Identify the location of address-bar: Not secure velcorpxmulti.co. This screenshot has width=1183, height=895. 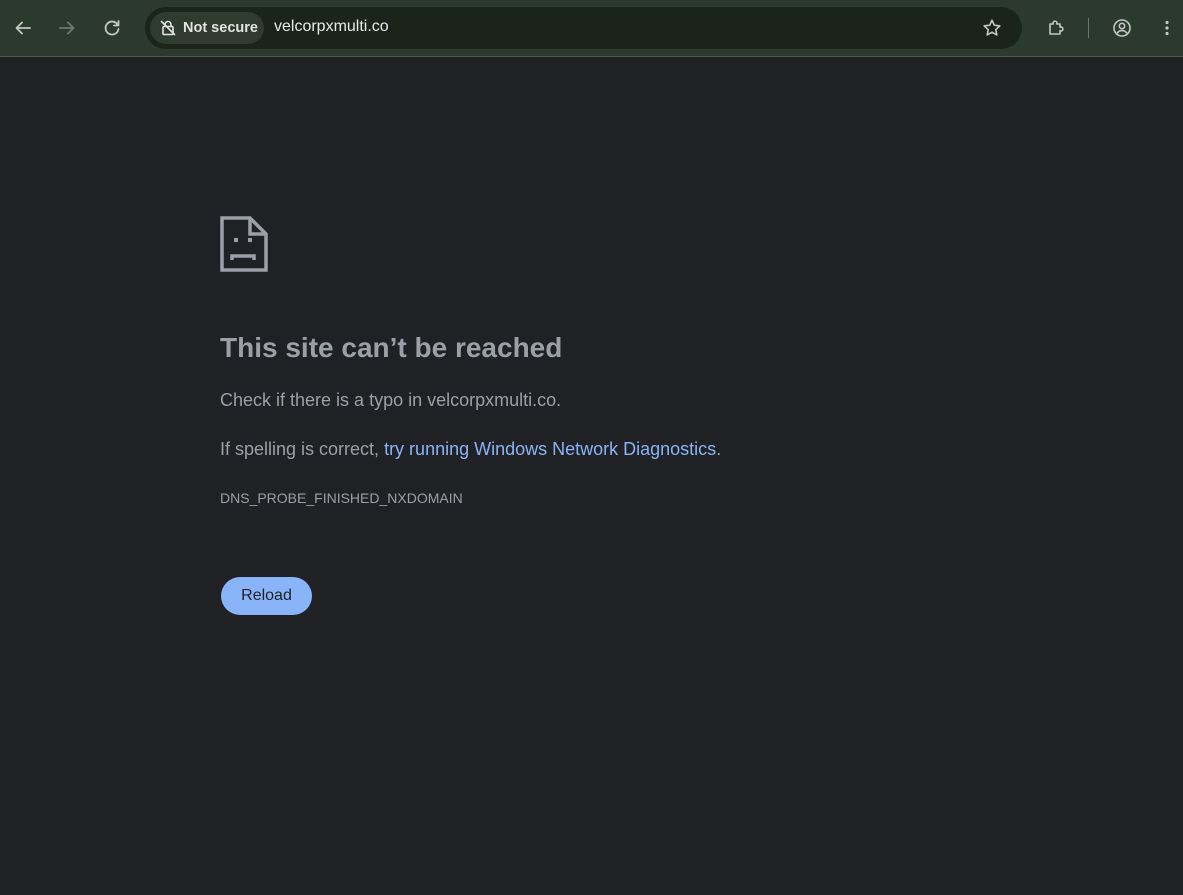
(583, 28).